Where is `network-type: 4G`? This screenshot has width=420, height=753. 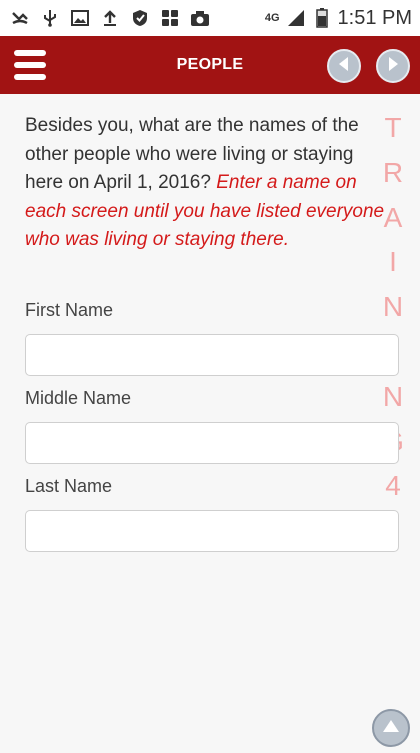 network-type: 4G is located at coordinates (272, 17).